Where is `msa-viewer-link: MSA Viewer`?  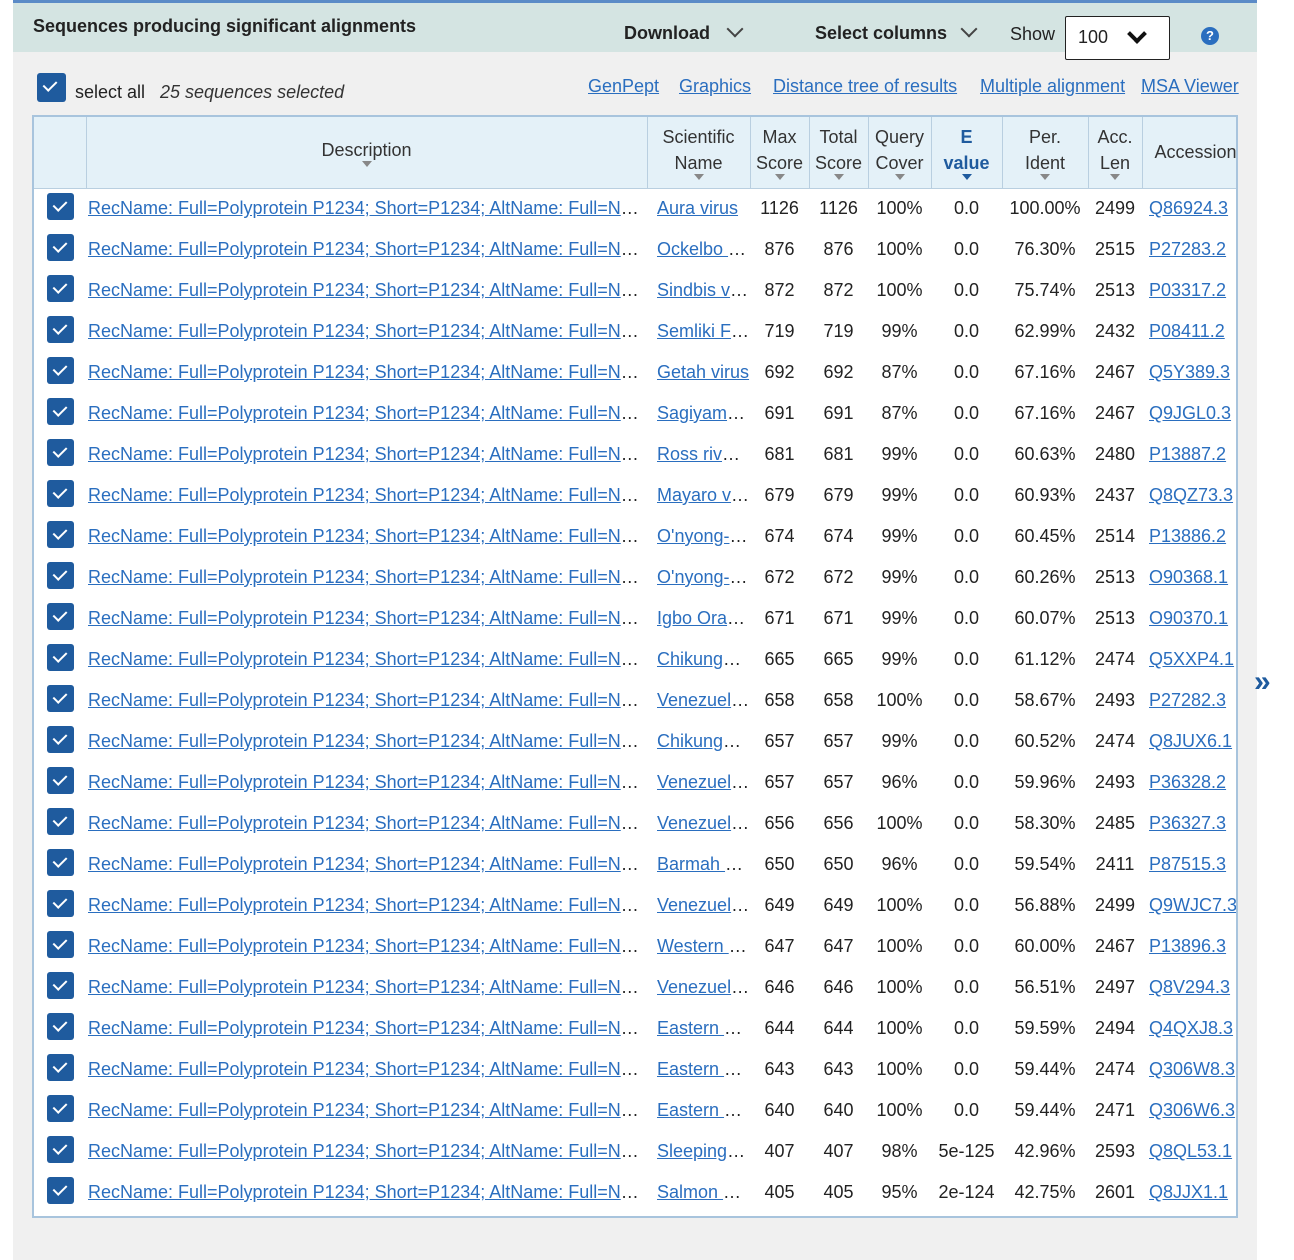 msa-viewer-link: MSA Viewer is located at coordinates (1190, 86).